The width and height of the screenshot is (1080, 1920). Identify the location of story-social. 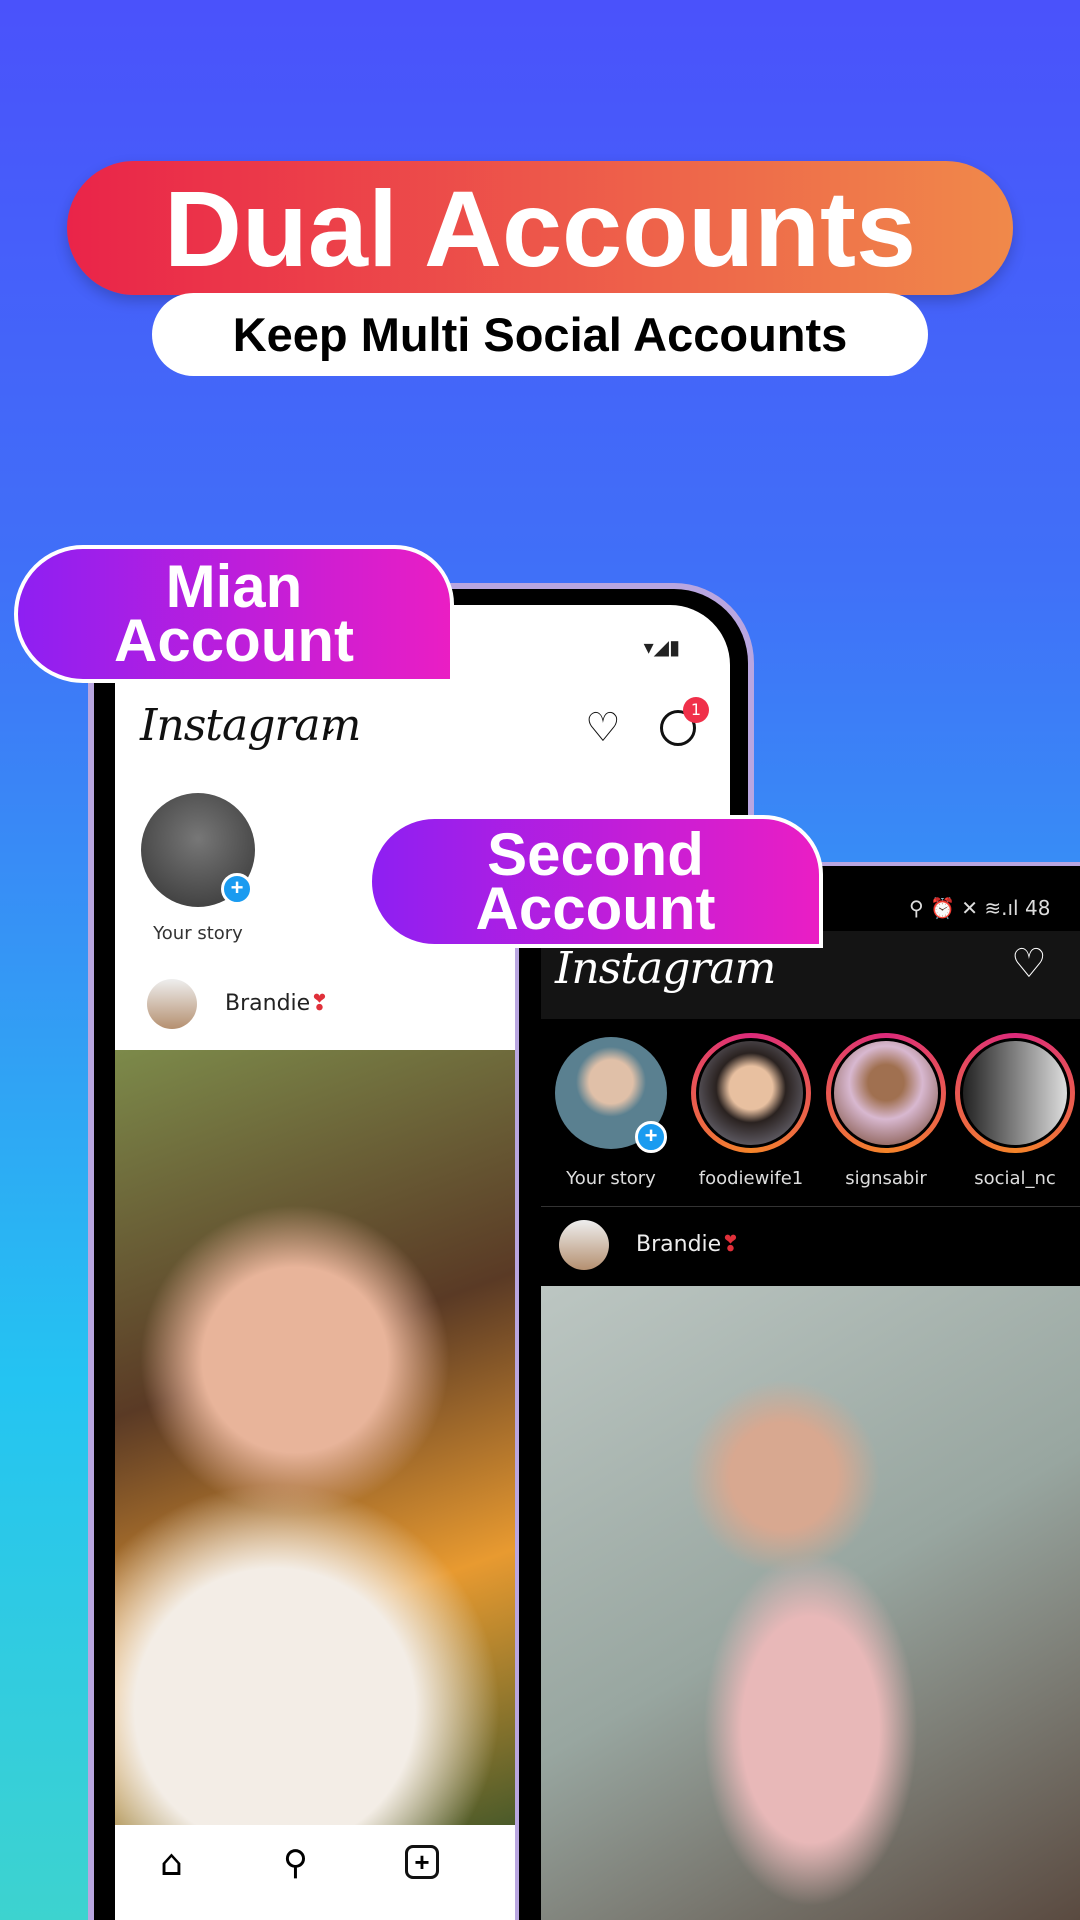
(1015, 1093).